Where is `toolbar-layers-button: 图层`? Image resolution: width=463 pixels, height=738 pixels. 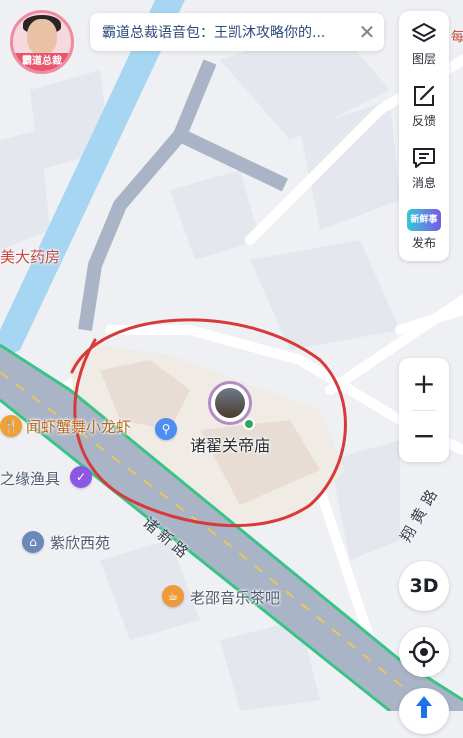 toolbar-layers-button: 图层 is located at coordinates (424, 45).